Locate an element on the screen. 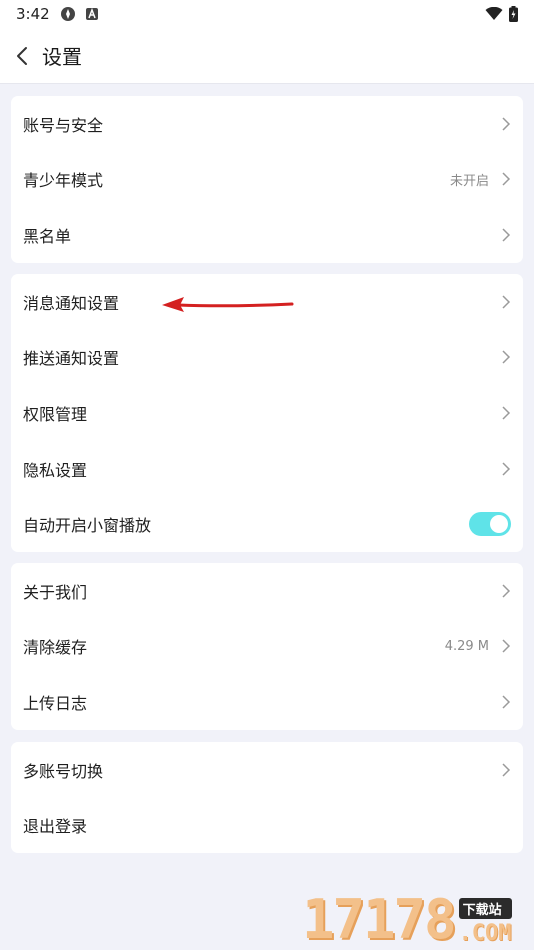 This screenshot has height=950, width=534. auto-mini-window-toggle is located at coordinates (490, 524).